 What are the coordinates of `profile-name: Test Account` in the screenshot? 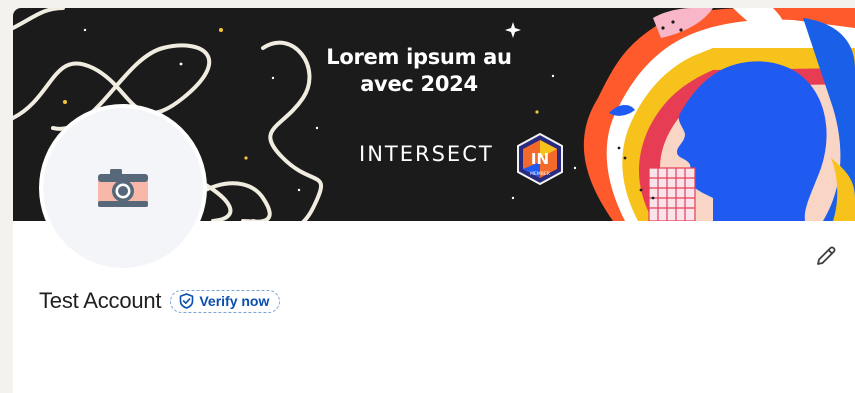 It's located at (100, 300).